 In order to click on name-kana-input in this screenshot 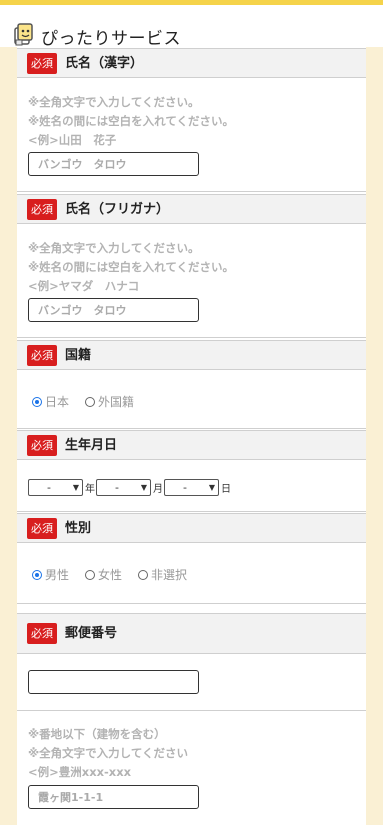, I will do `click(113, 310)`.